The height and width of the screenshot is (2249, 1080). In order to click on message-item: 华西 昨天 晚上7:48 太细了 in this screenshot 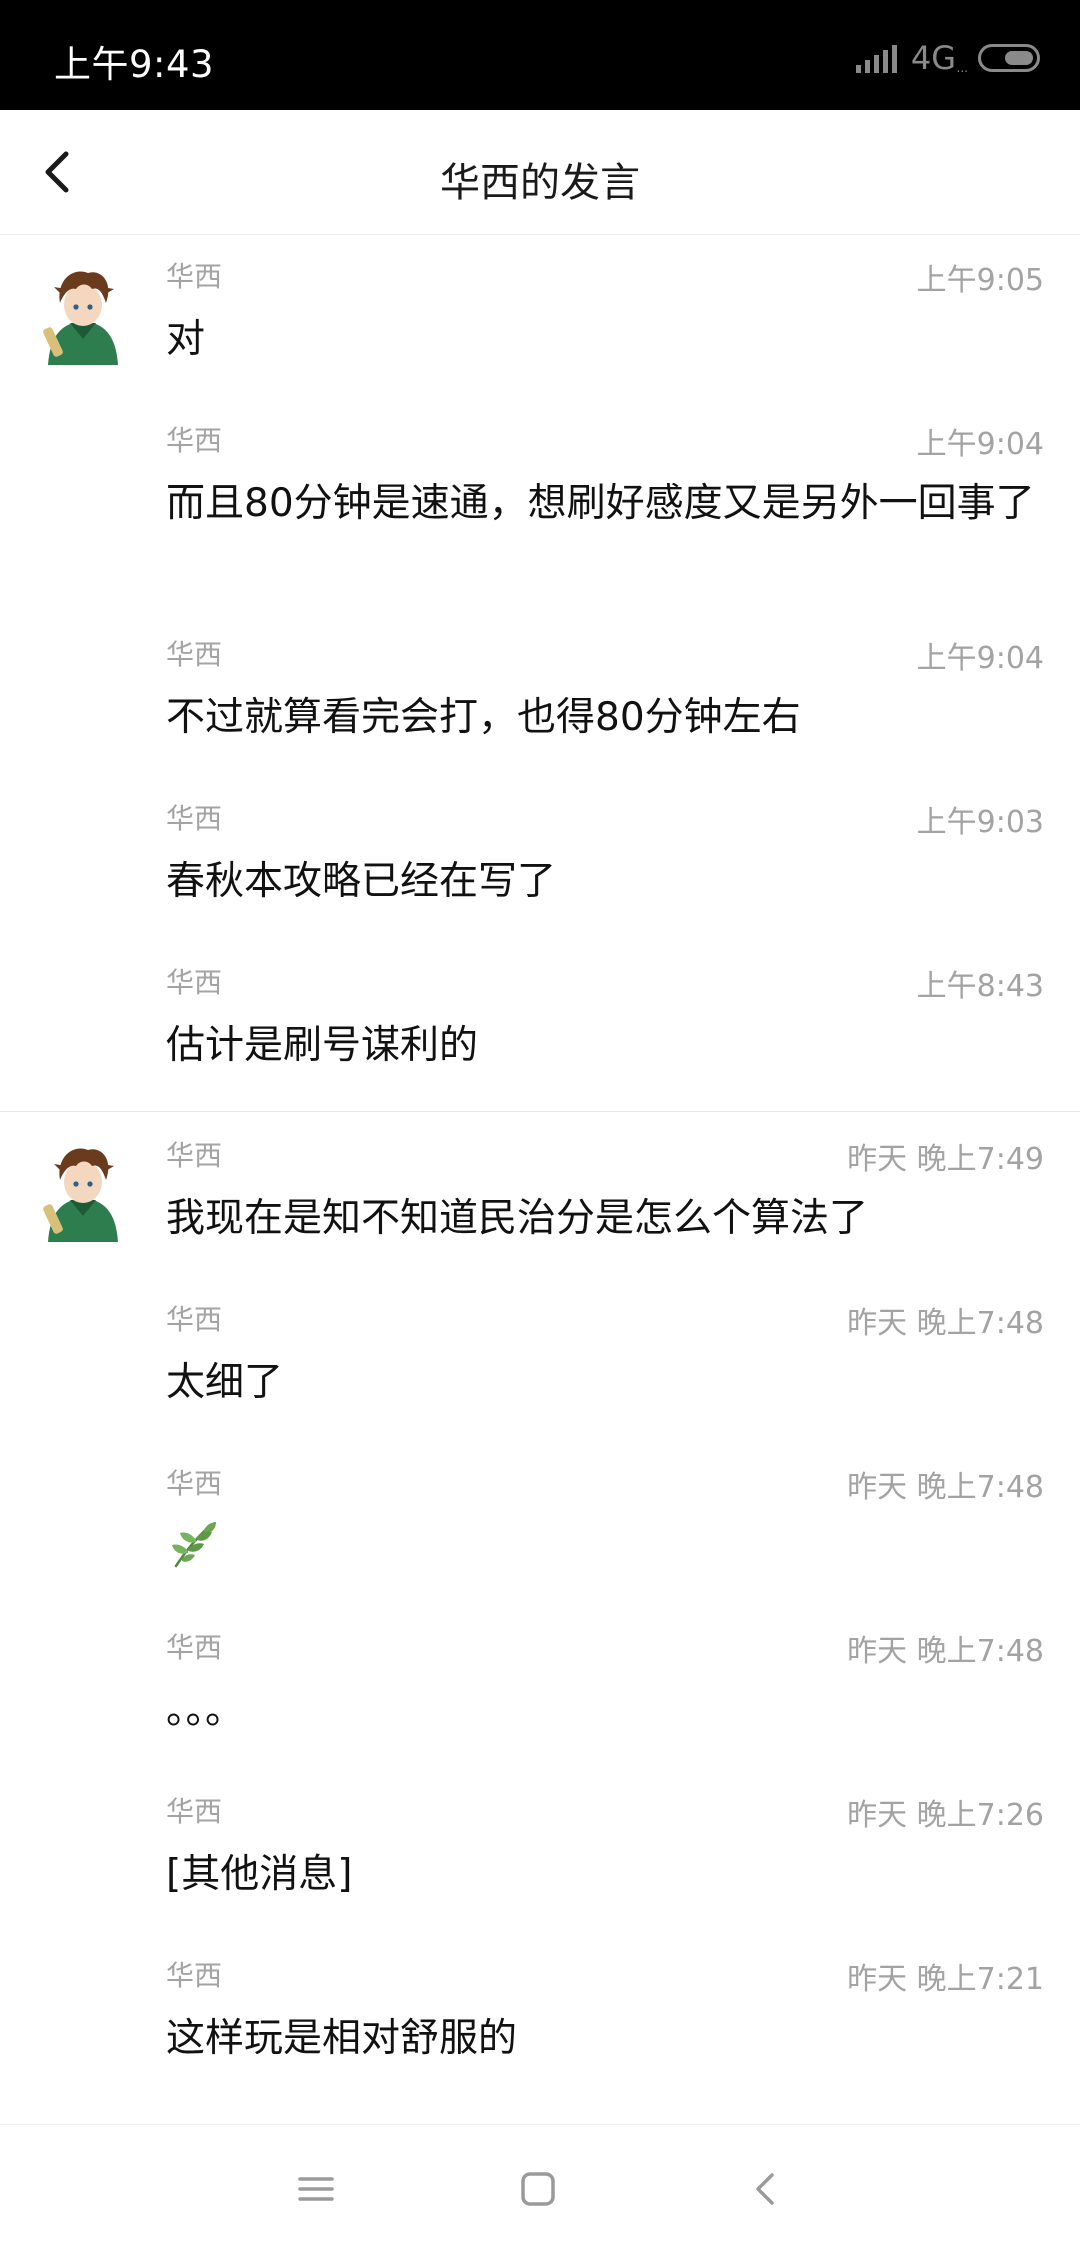, I will do `click(605, 1351)`.